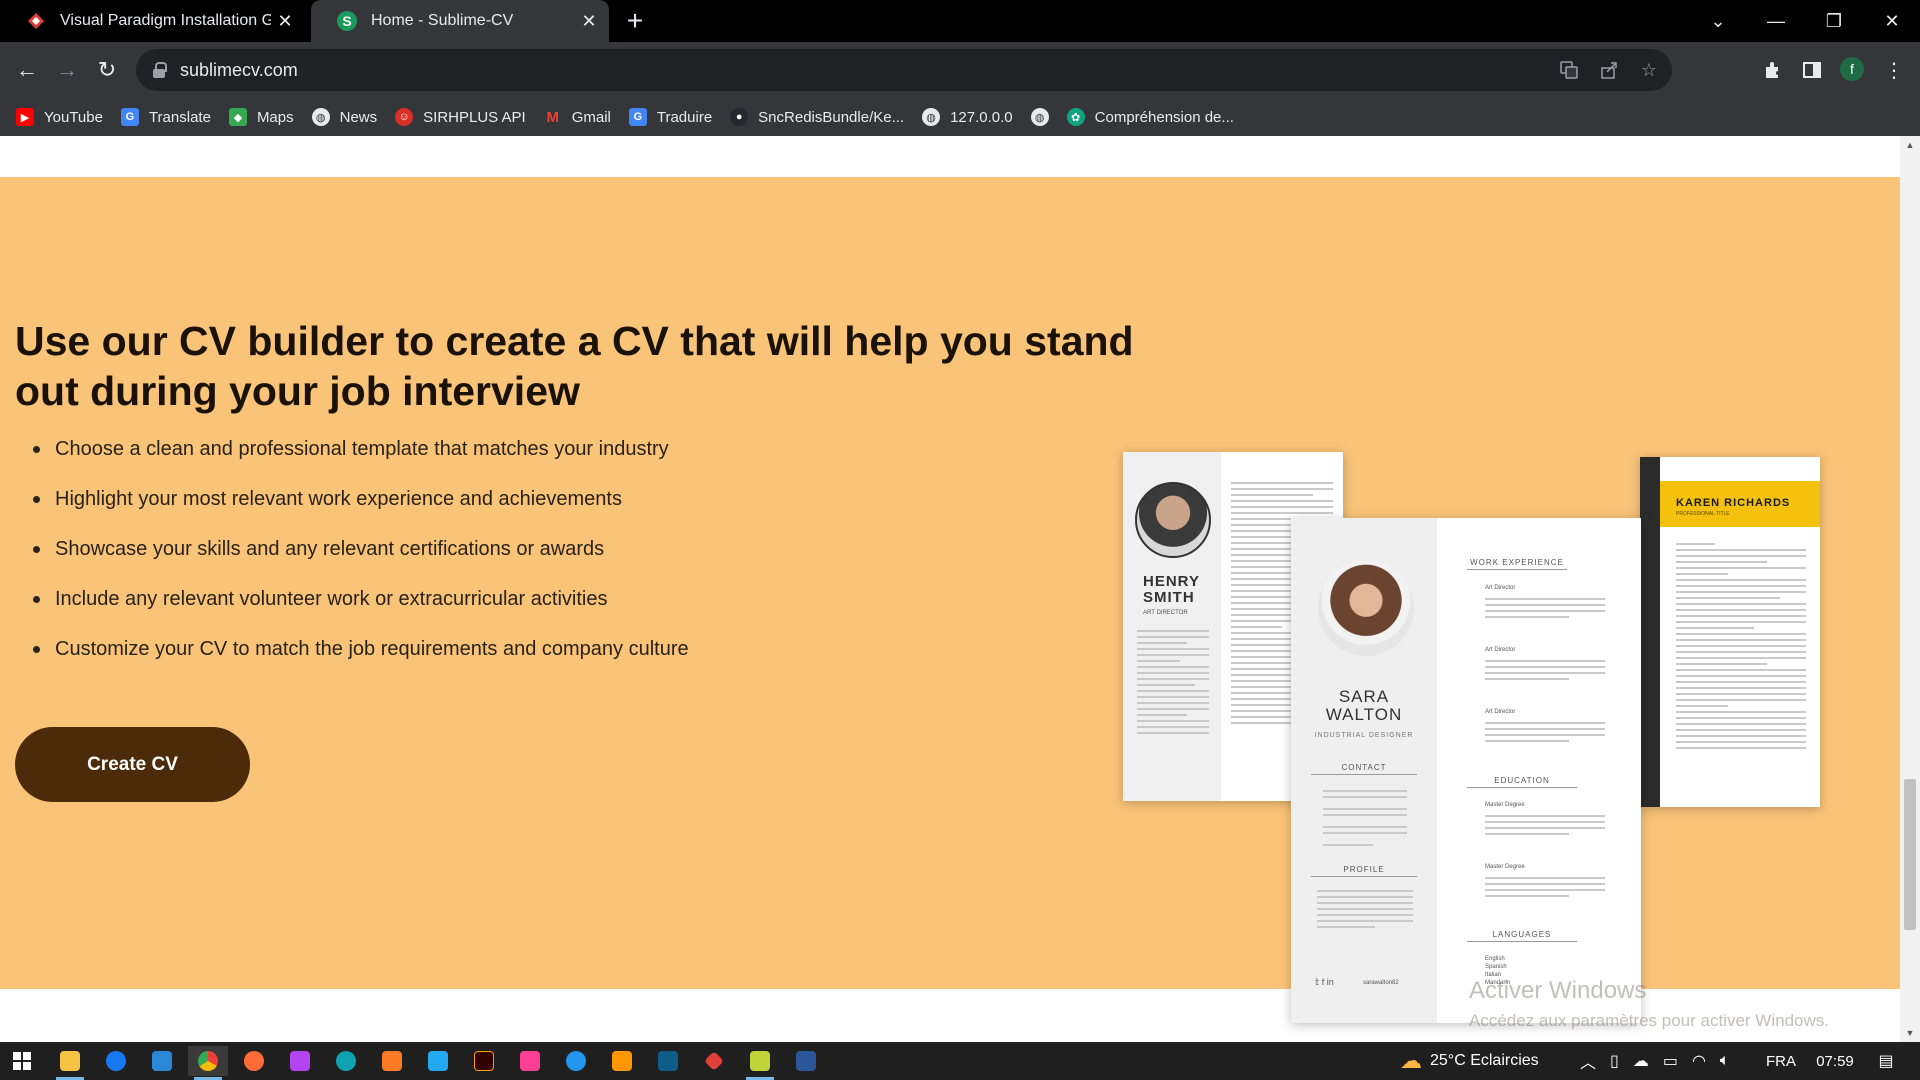 Image resolution: width=1920 pixels, height=1080 pixels. Describe the element at coordinates (1496, 967) in the screenshot. I see `cv-language: Spanish` at that location.